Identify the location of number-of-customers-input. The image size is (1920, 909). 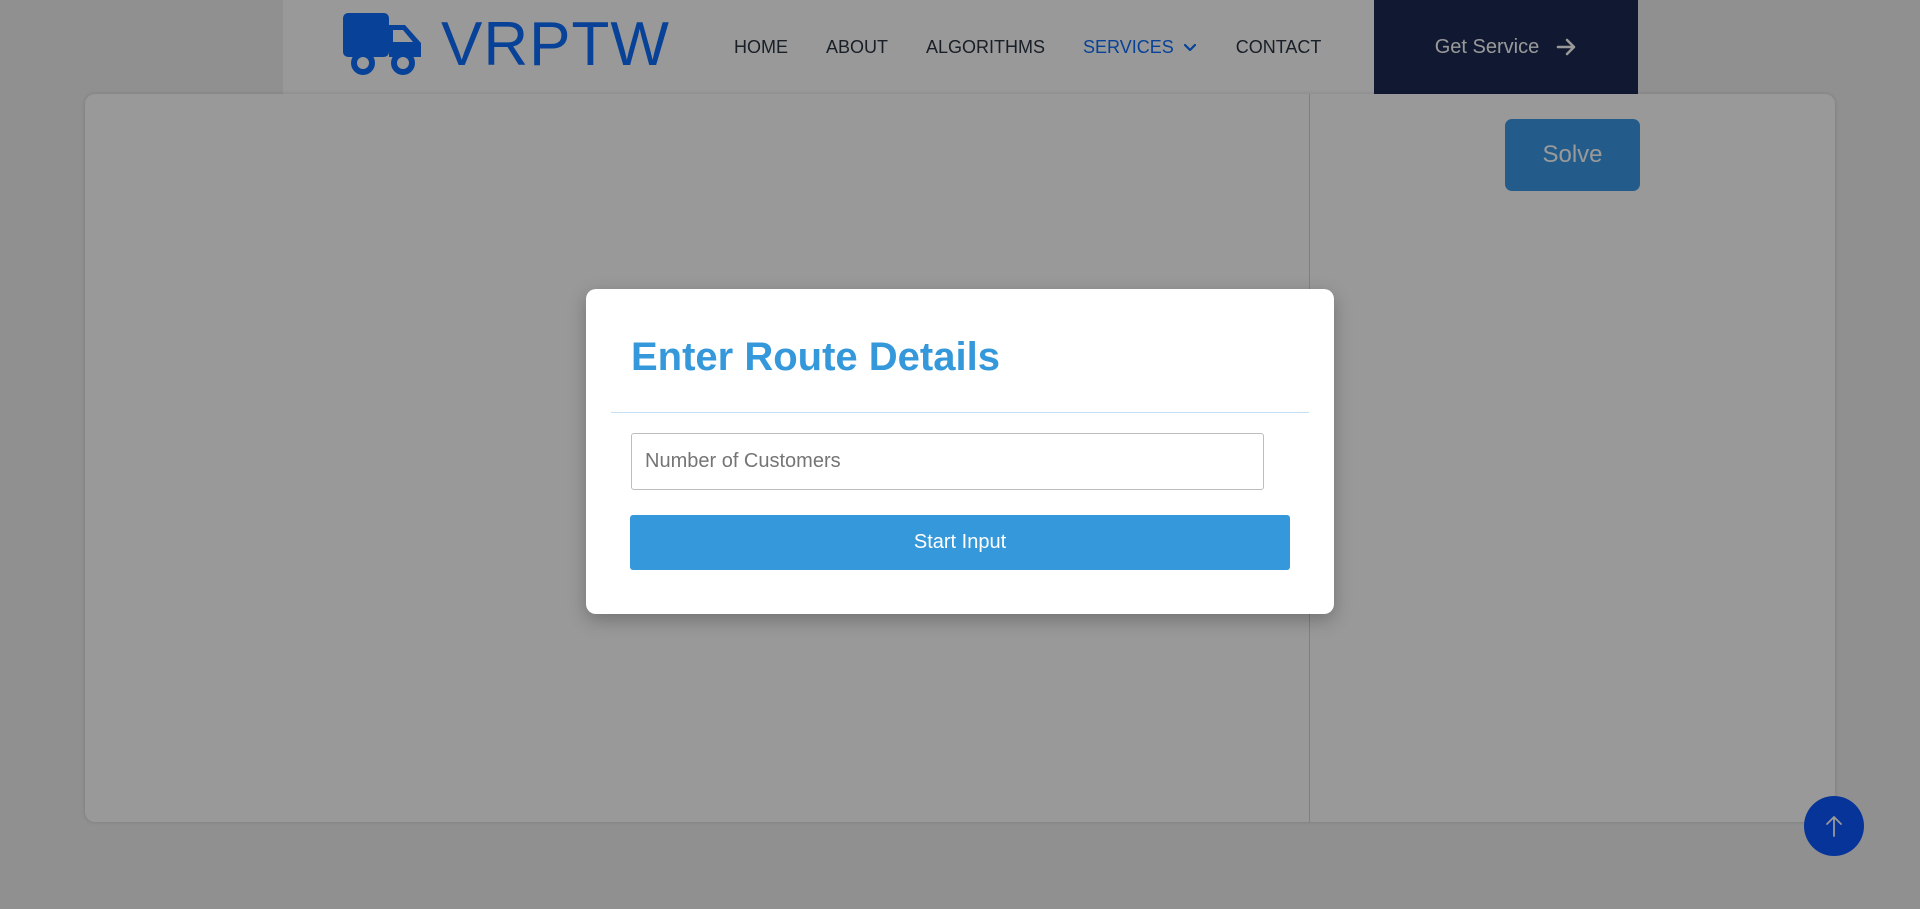
(947, 461).